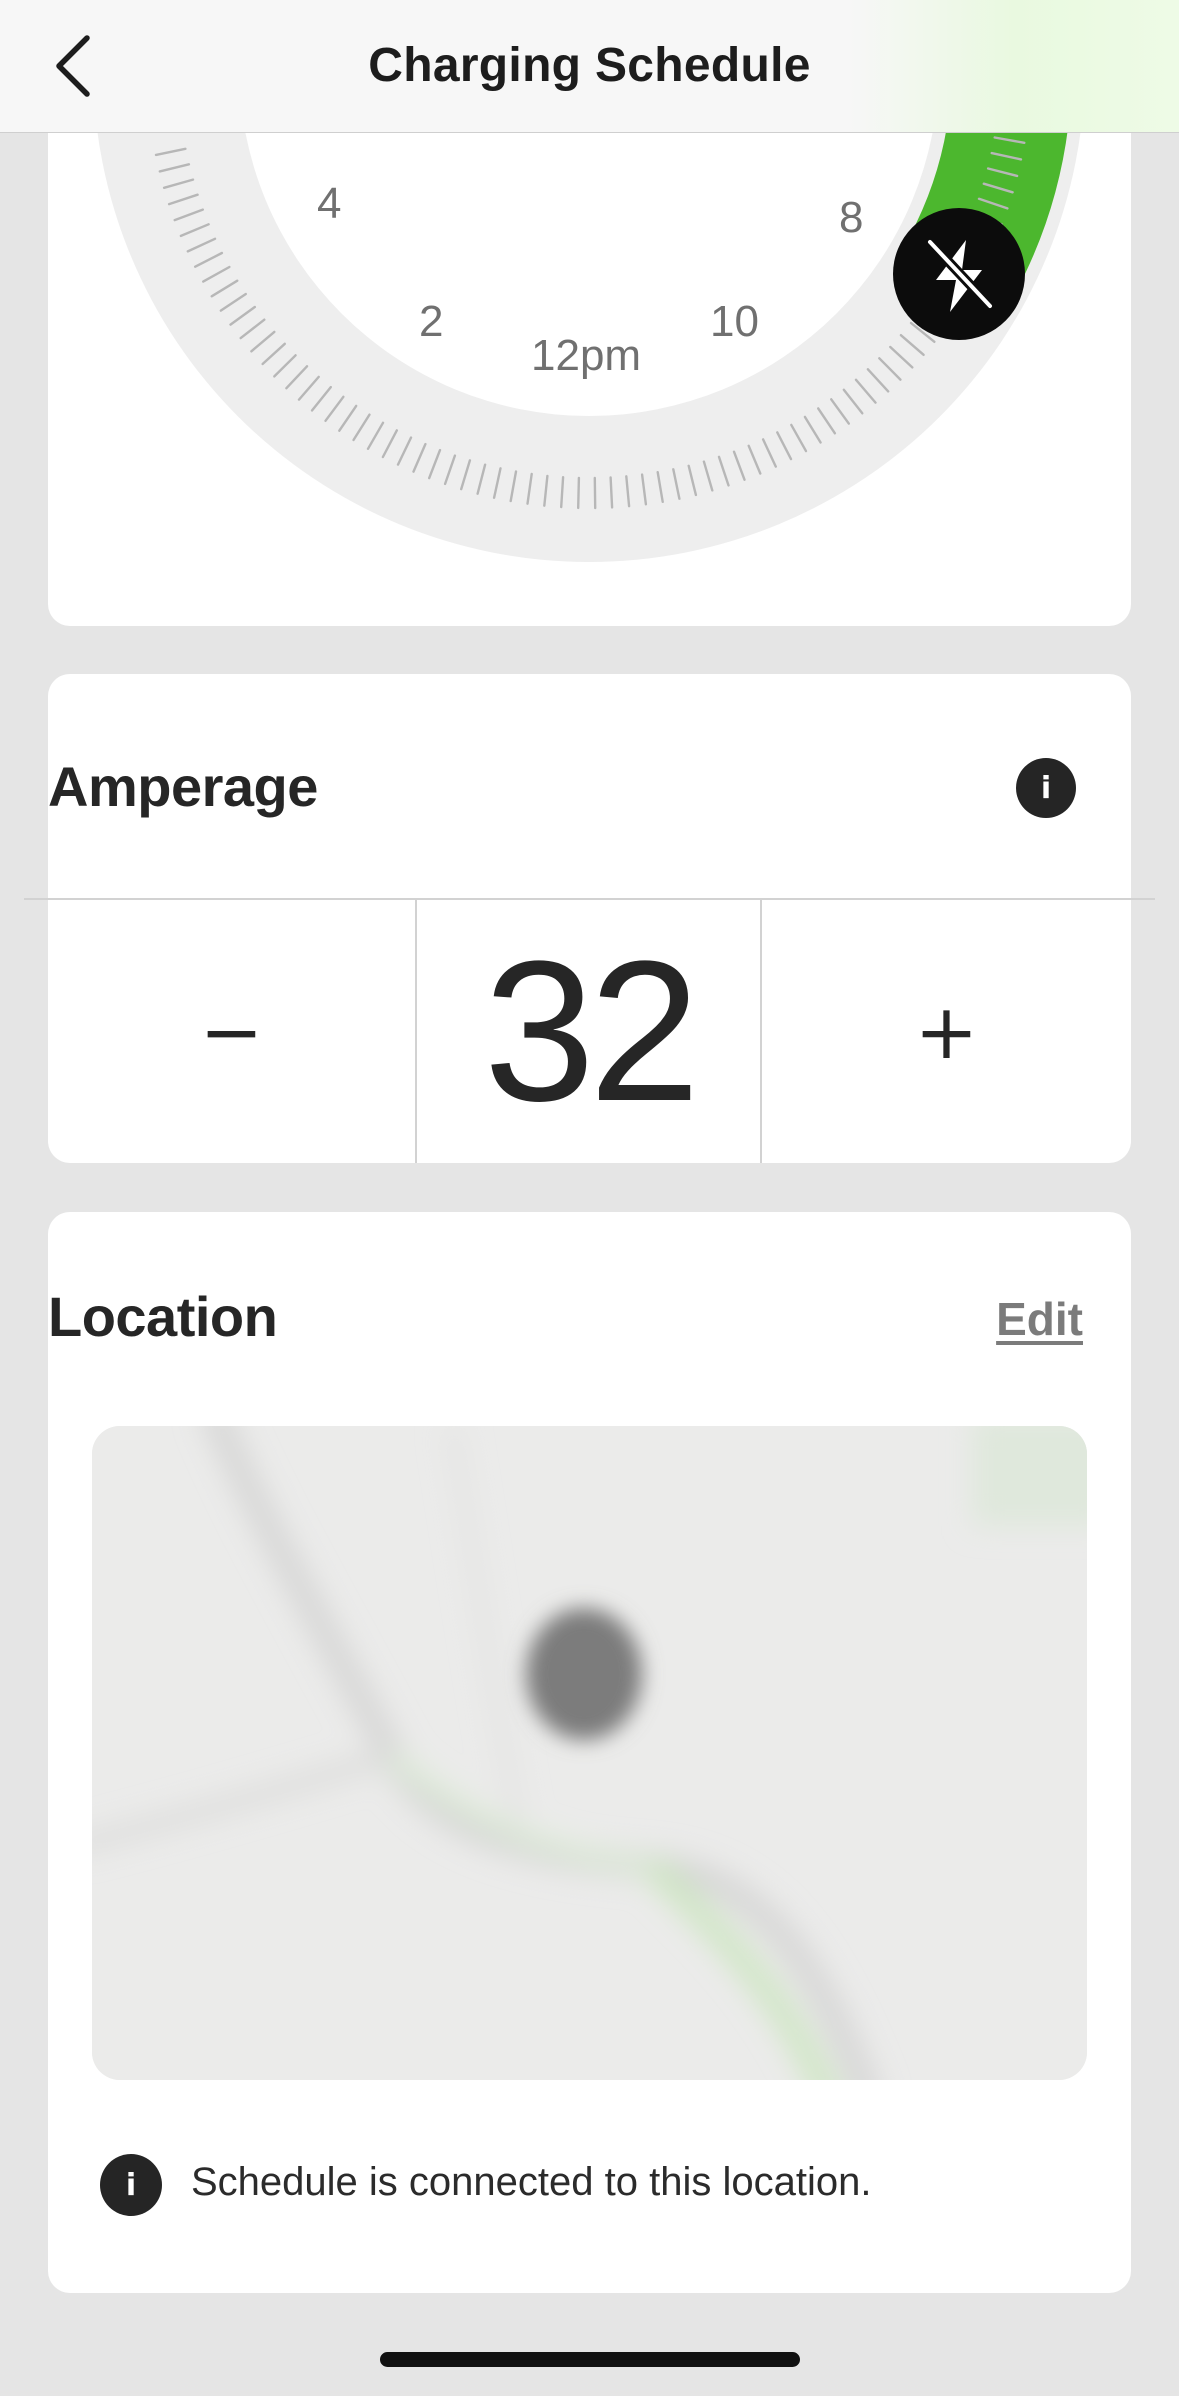  I want to click on map-pin-icon, so click(584, 1674).